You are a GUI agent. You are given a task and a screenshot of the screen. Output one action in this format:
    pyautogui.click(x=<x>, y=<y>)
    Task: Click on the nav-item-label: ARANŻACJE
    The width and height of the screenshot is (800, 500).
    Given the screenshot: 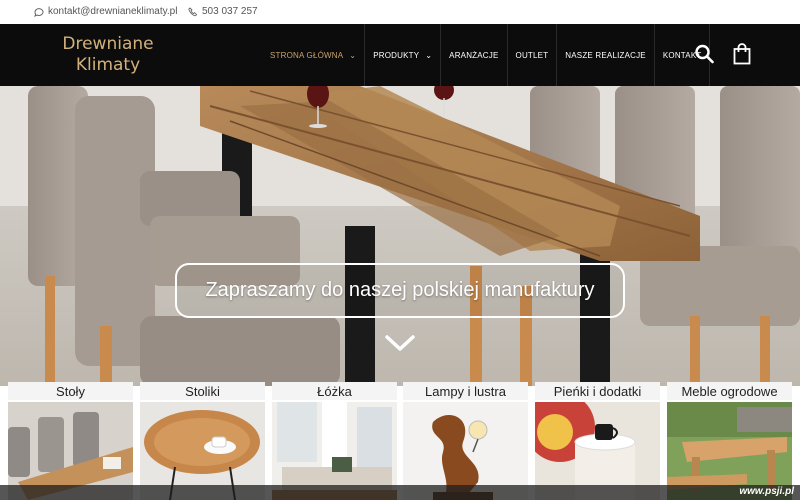 What is the action you would take?
    pyautogui.click(x=474, y=55)
    